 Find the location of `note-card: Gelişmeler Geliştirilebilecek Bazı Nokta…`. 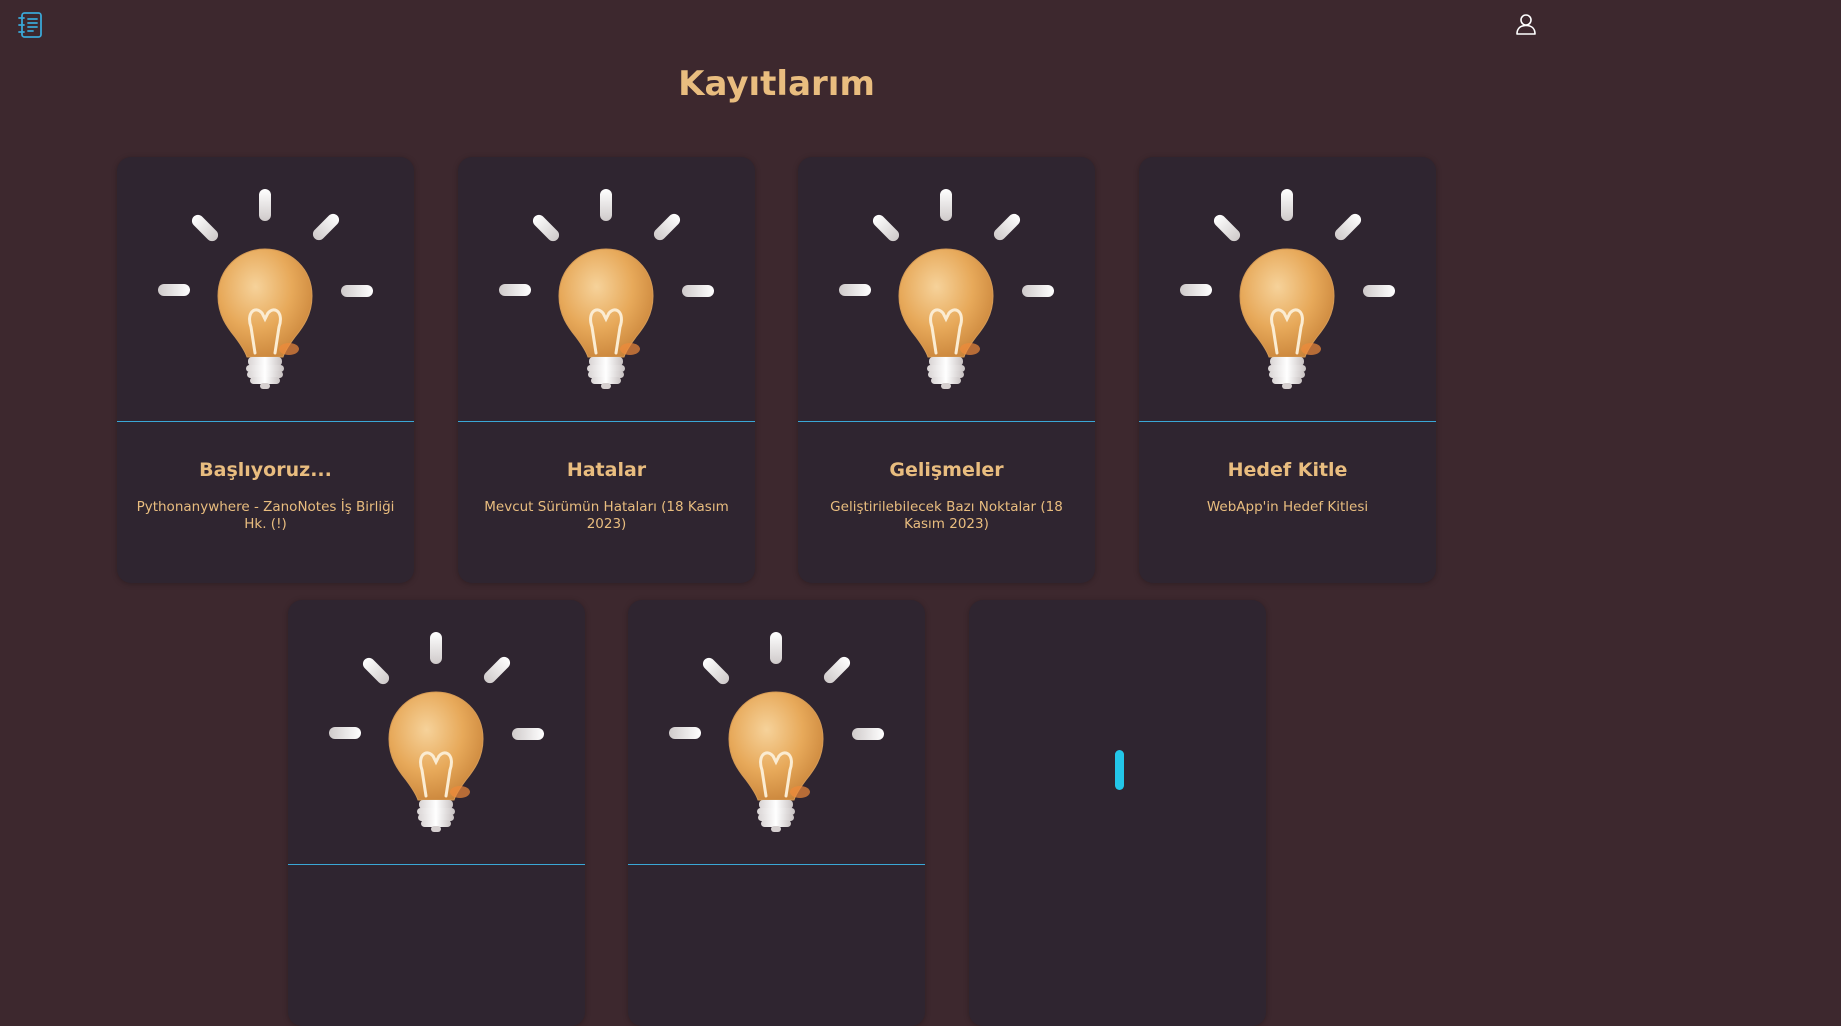

note-card: Gelişmeler Geliştirilebilecek Bazı Nokta… is located at coordinates (946, 370).